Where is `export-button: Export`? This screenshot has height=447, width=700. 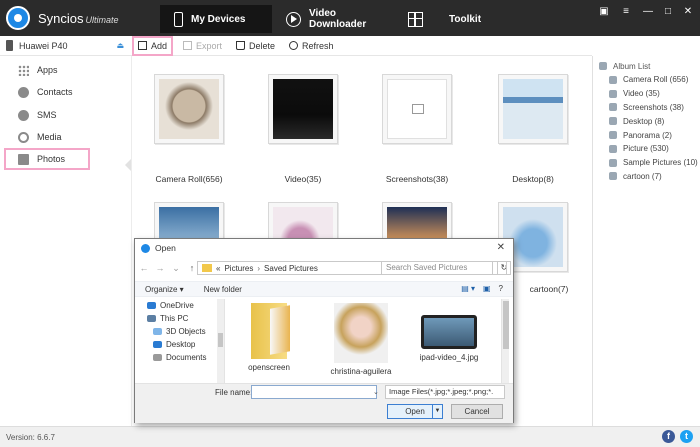 export-button: Export is located at coordinates (202, 46).